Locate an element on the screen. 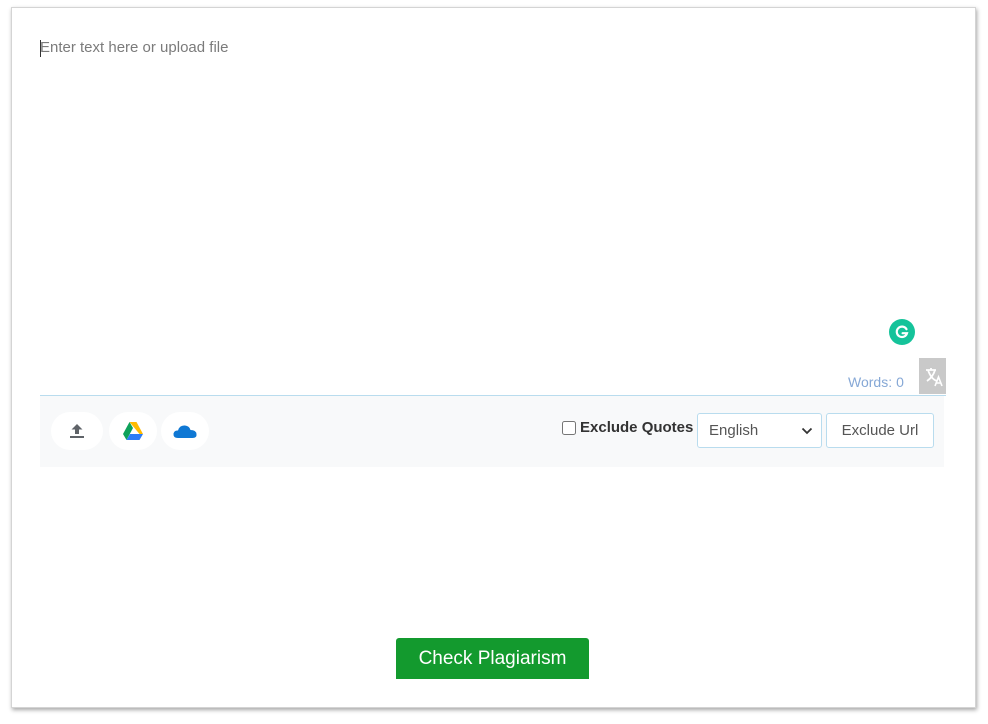 The height and width of the screenshot is (724, 988). translate-icon is located at coordinates (932, 376).